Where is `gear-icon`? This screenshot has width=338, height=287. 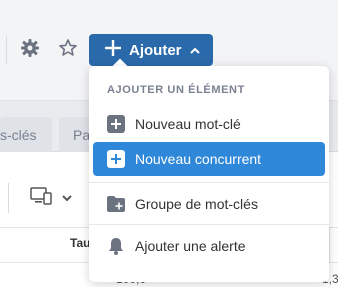
gear-icon is located at coordinates (30, 50).